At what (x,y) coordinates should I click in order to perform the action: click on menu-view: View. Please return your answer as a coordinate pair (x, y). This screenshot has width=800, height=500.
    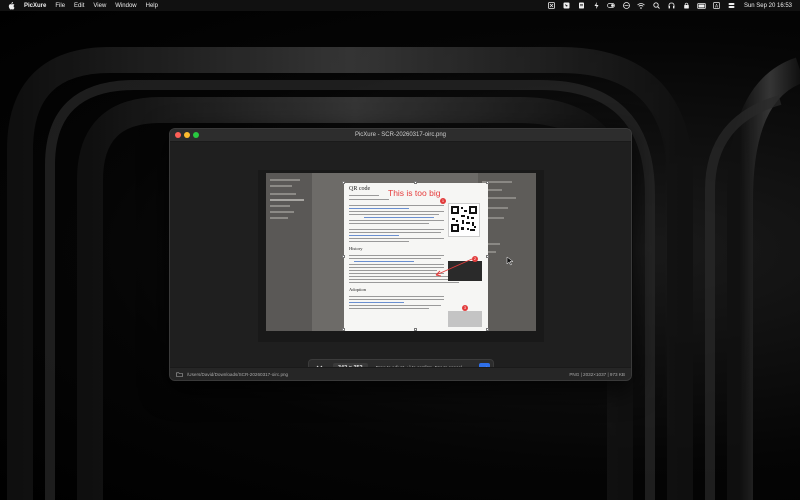
    Looking at the image, I should click on (99, 6).